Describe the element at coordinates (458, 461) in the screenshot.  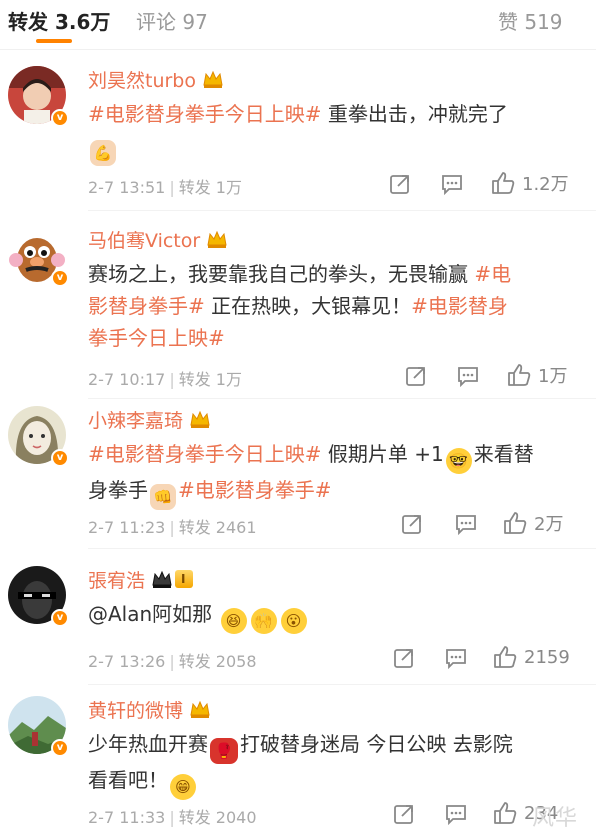
I see `nerd-face-emoji: 🤓` at that location.